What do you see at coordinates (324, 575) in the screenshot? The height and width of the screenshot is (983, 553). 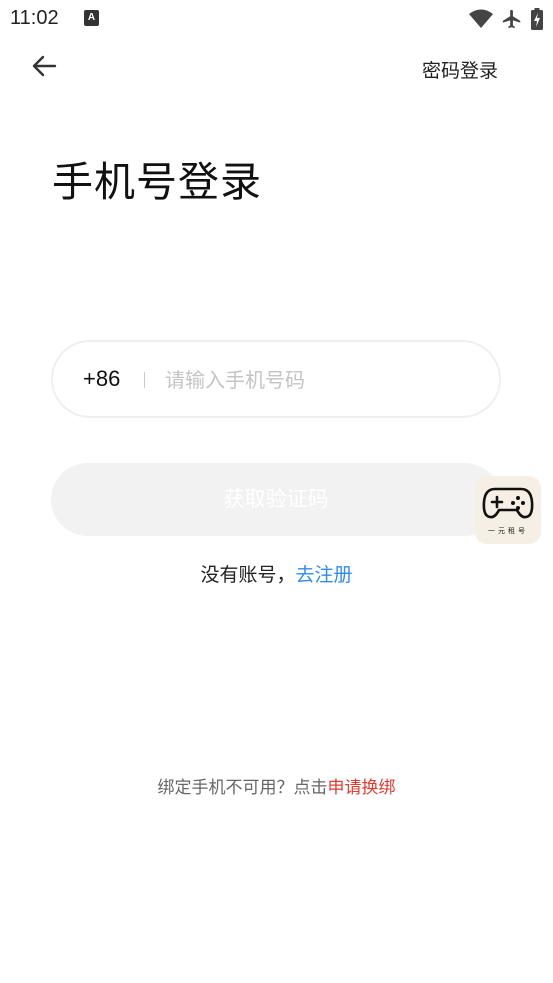 I see `signup-link: 去注册` at bounding box center [324, 575].